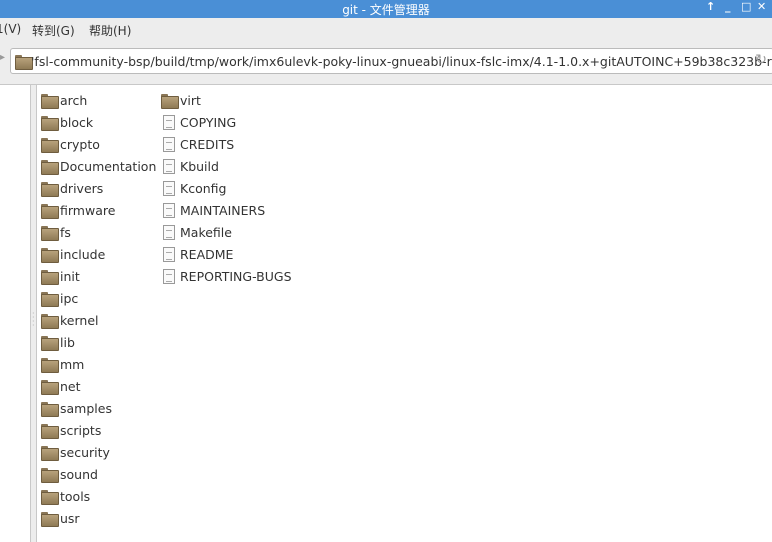 Image resolution: width=772 pixels, height=542 pixels. I want to click on item-label: block, so click(77, 122).